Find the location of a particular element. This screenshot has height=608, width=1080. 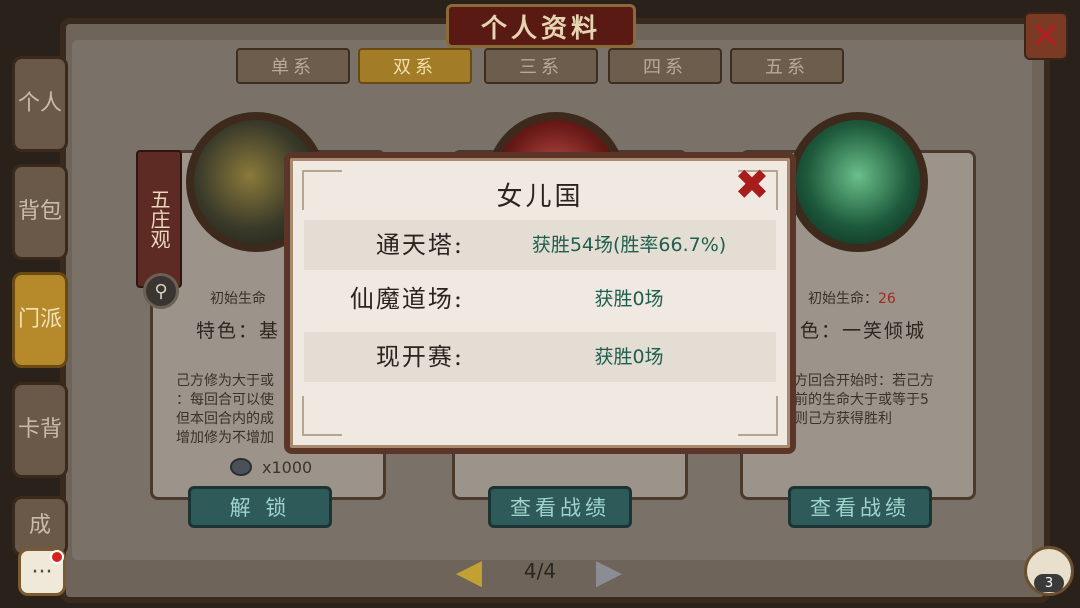

stat-label: 仙魔道场: is located at coordinates (406, 299).